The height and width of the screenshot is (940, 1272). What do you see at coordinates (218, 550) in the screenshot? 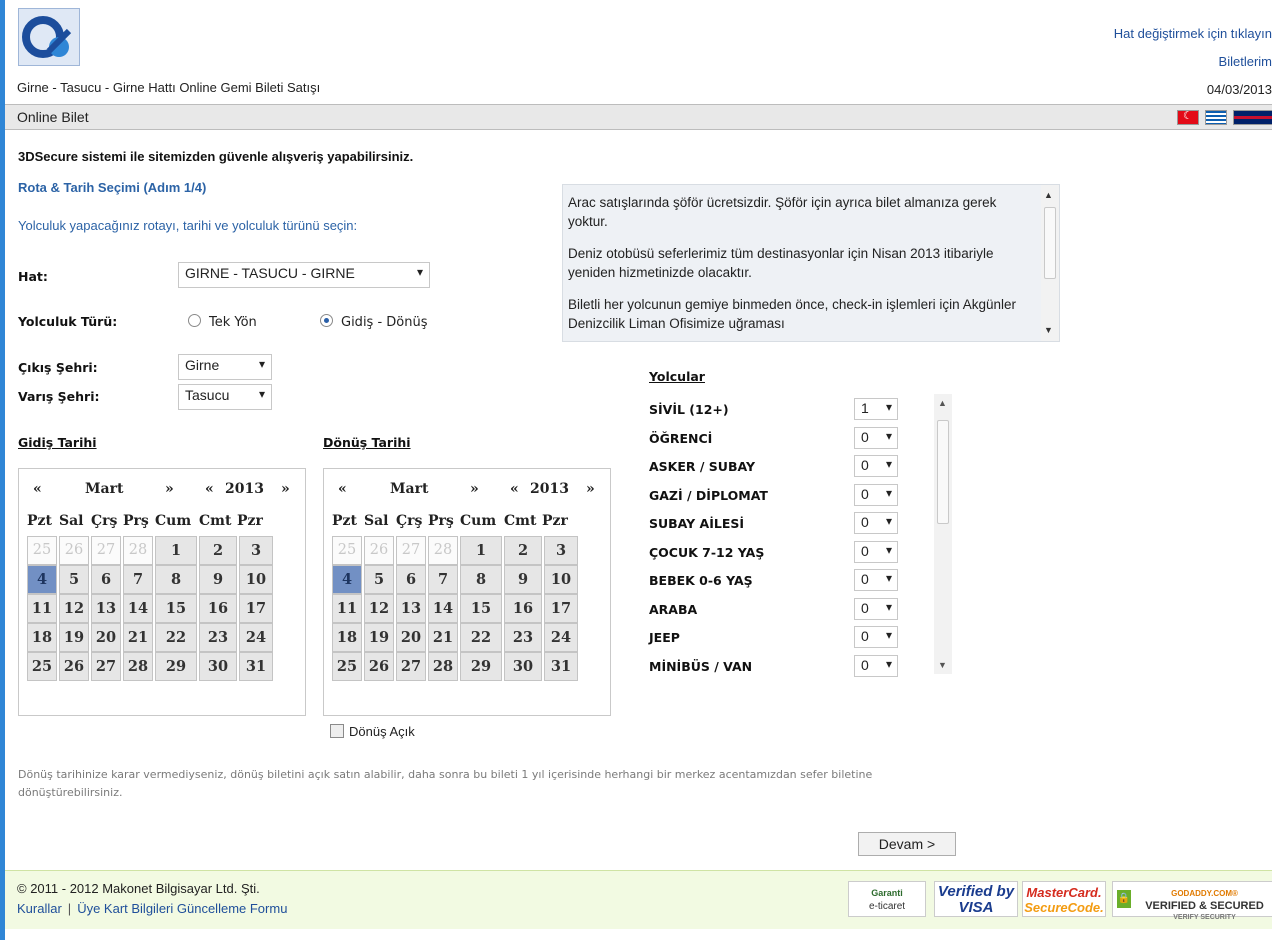
I see `calendar-day: 2` at bounding box center [218, 550].